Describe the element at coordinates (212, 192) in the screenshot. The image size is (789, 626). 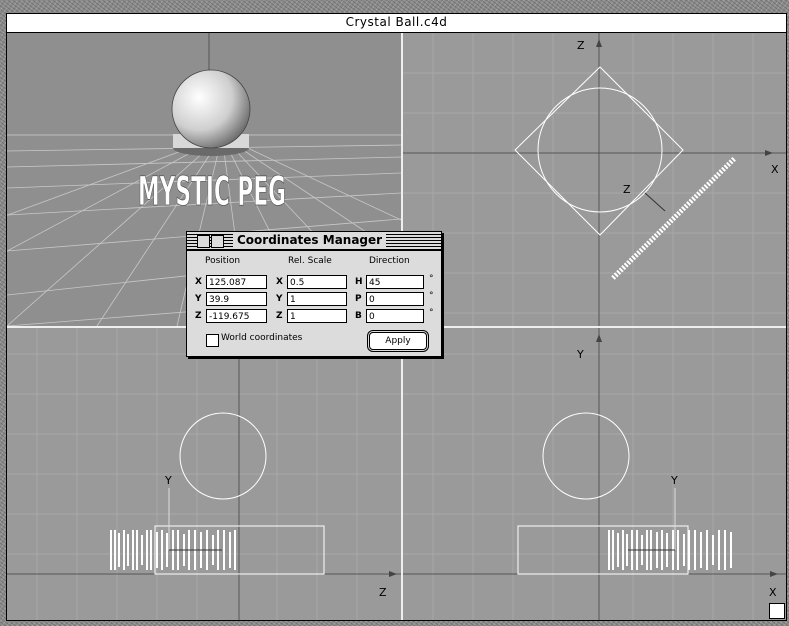
I see `mystic-peg-logo: MYSTIC PEG` at that location.